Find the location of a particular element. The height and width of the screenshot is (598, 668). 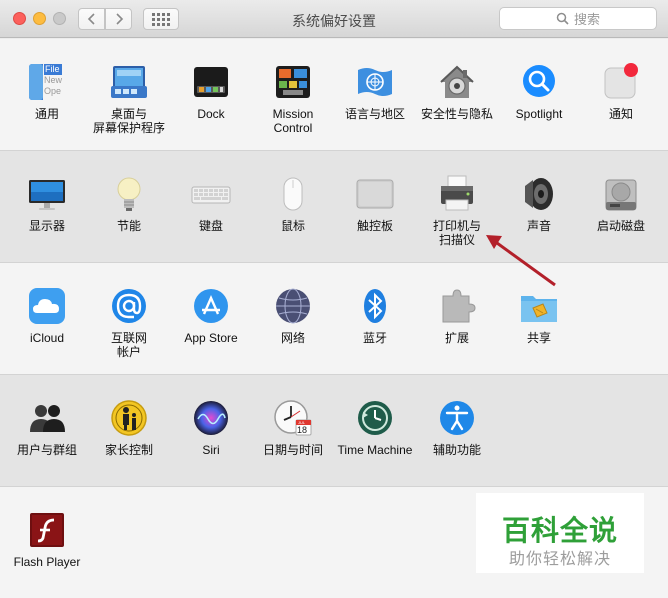

general-icon-line: File is located at coordinates (53, 69).